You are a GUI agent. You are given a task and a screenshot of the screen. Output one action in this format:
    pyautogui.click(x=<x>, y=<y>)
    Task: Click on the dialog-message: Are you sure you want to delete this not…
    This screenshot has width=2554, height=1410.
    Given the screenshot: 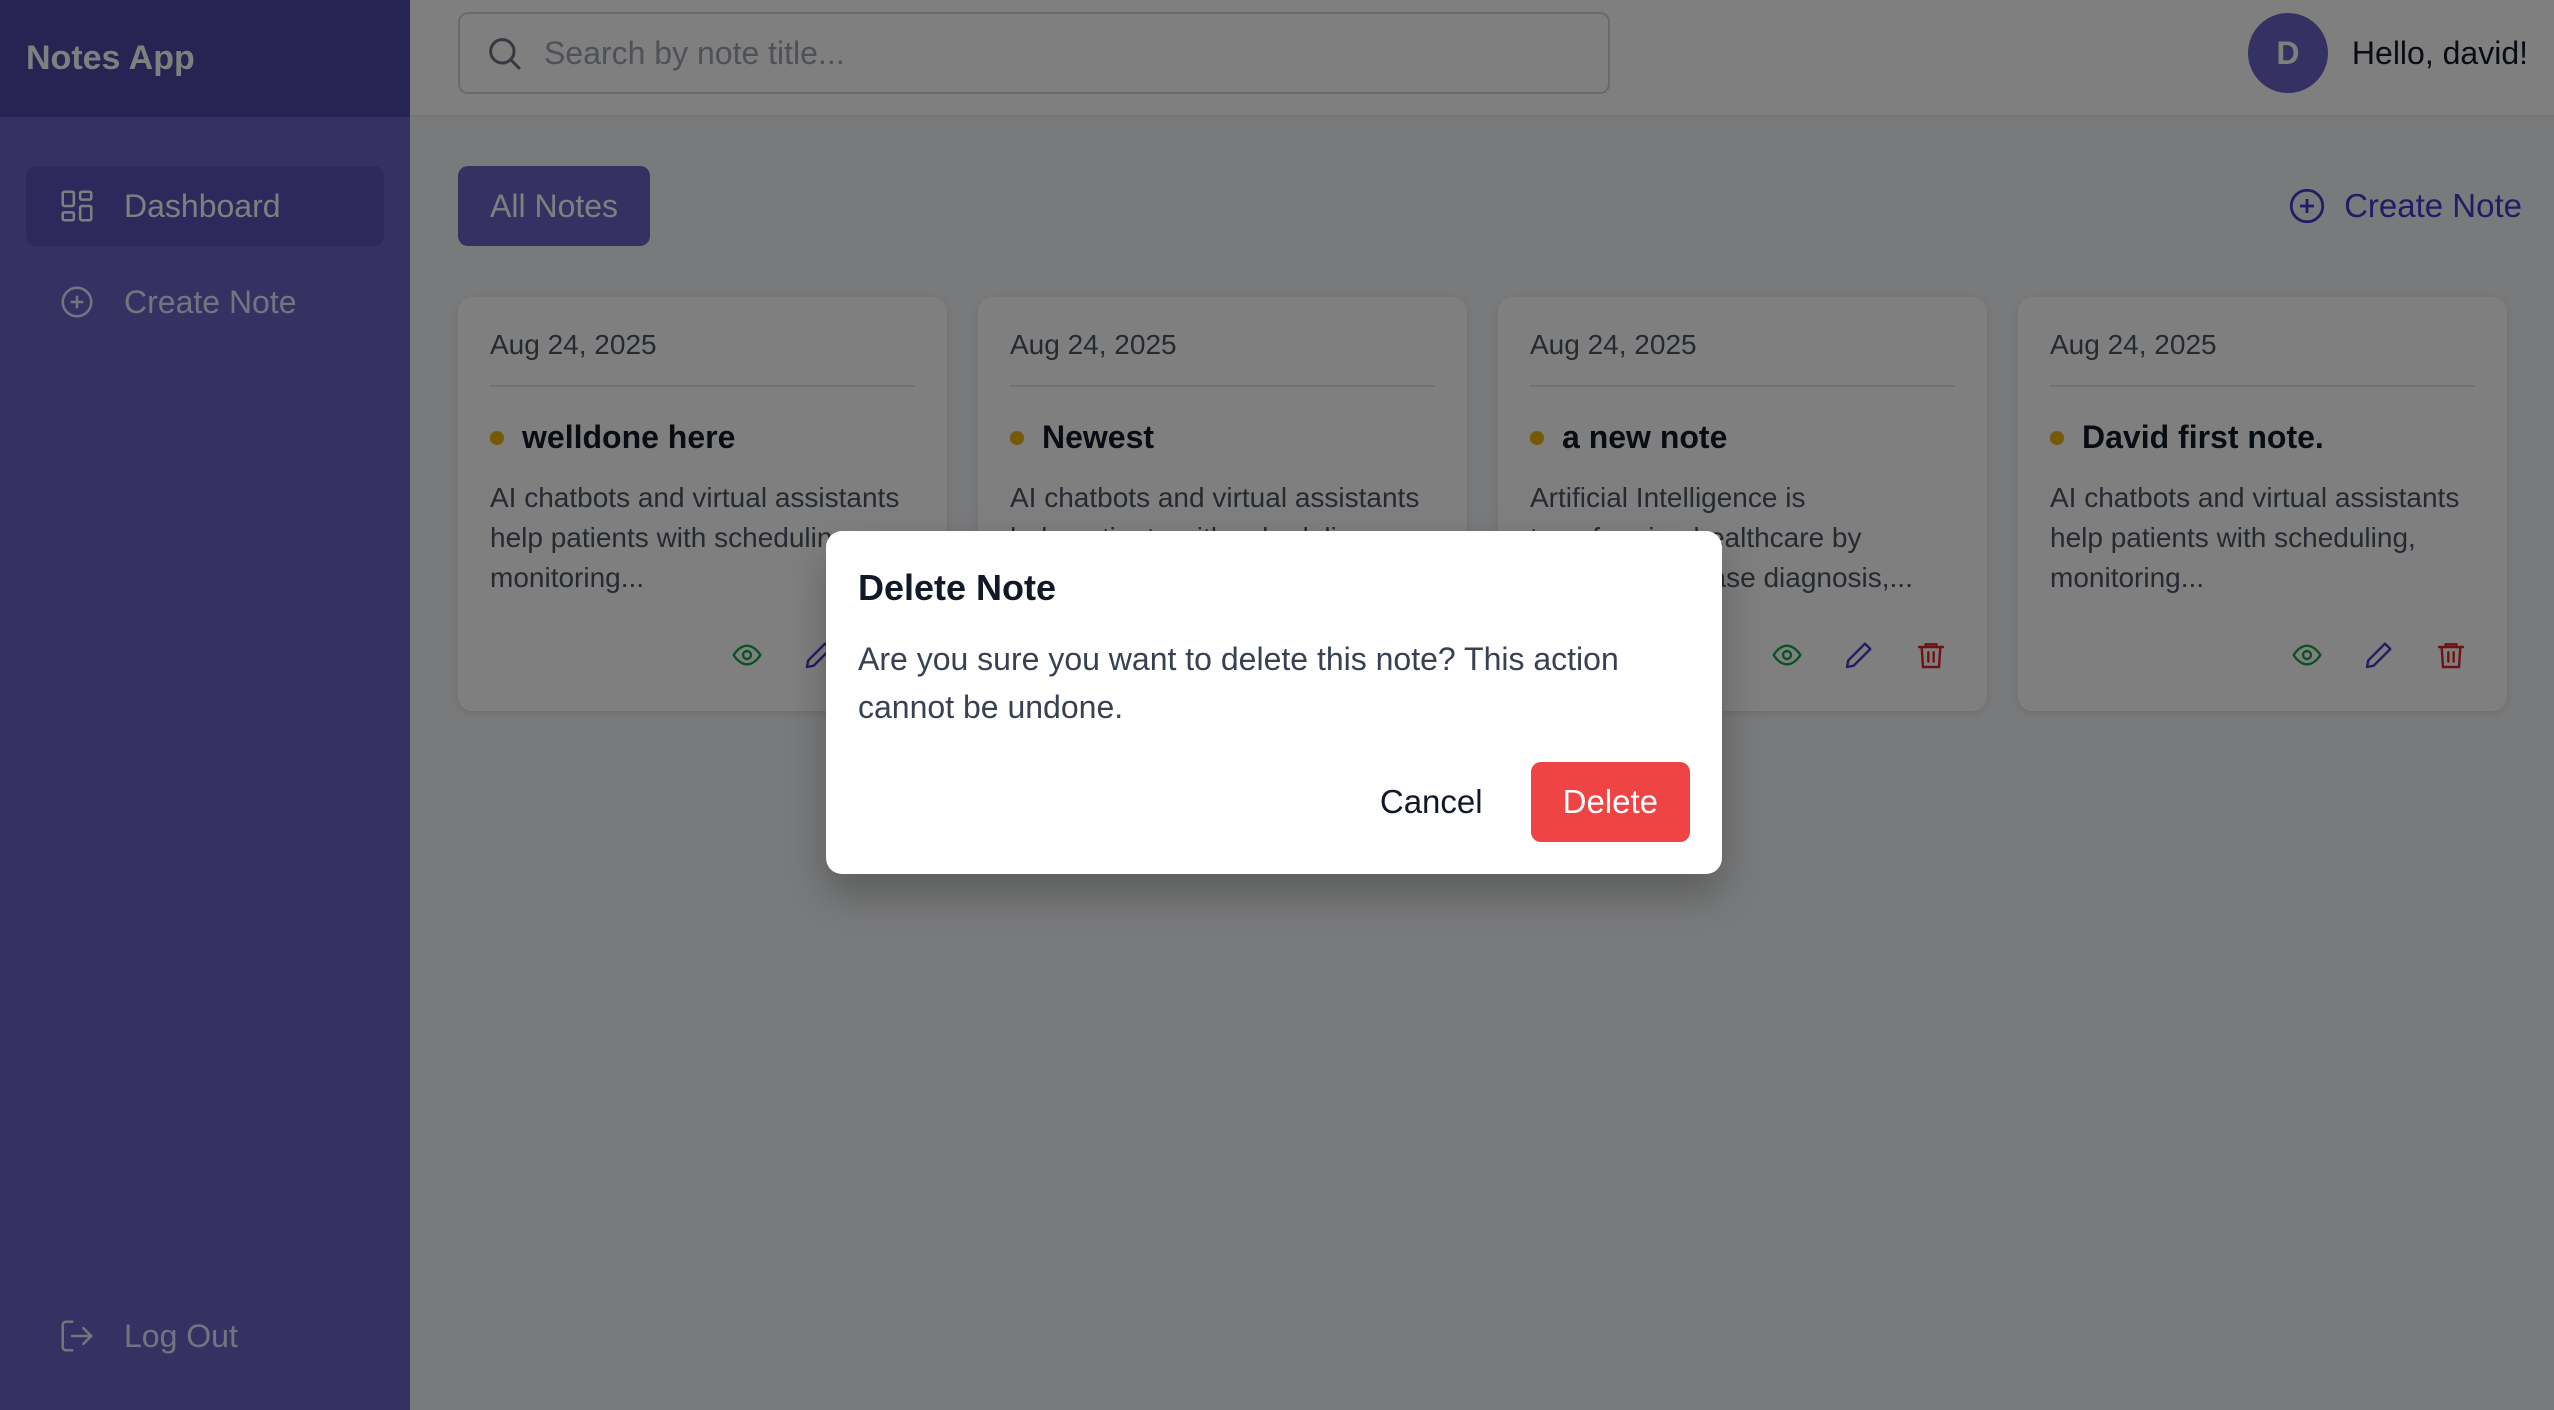 What is the action you would take?
    pyautogui.click(x=1238, y=683)
    